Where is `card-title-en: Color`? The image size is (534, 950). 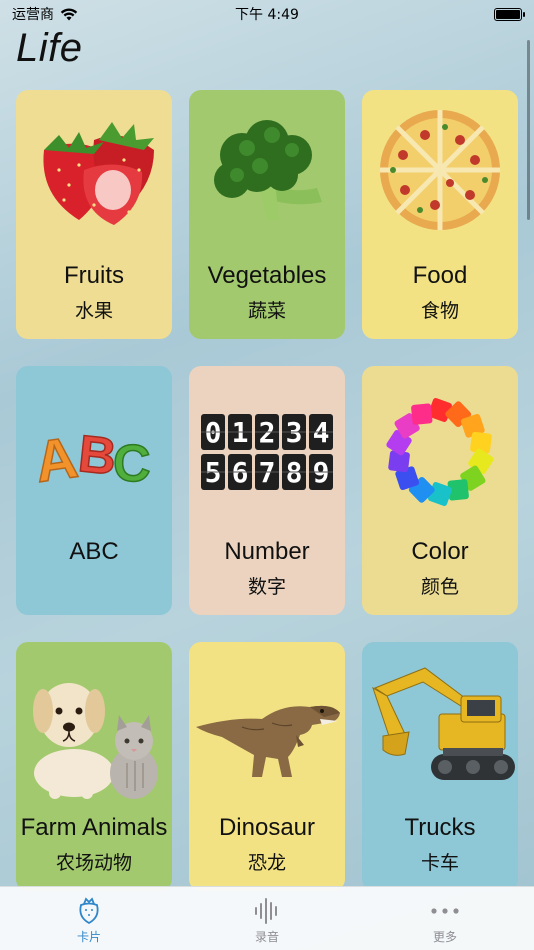 card-title-en: Color is located at coordinates (440, 551).